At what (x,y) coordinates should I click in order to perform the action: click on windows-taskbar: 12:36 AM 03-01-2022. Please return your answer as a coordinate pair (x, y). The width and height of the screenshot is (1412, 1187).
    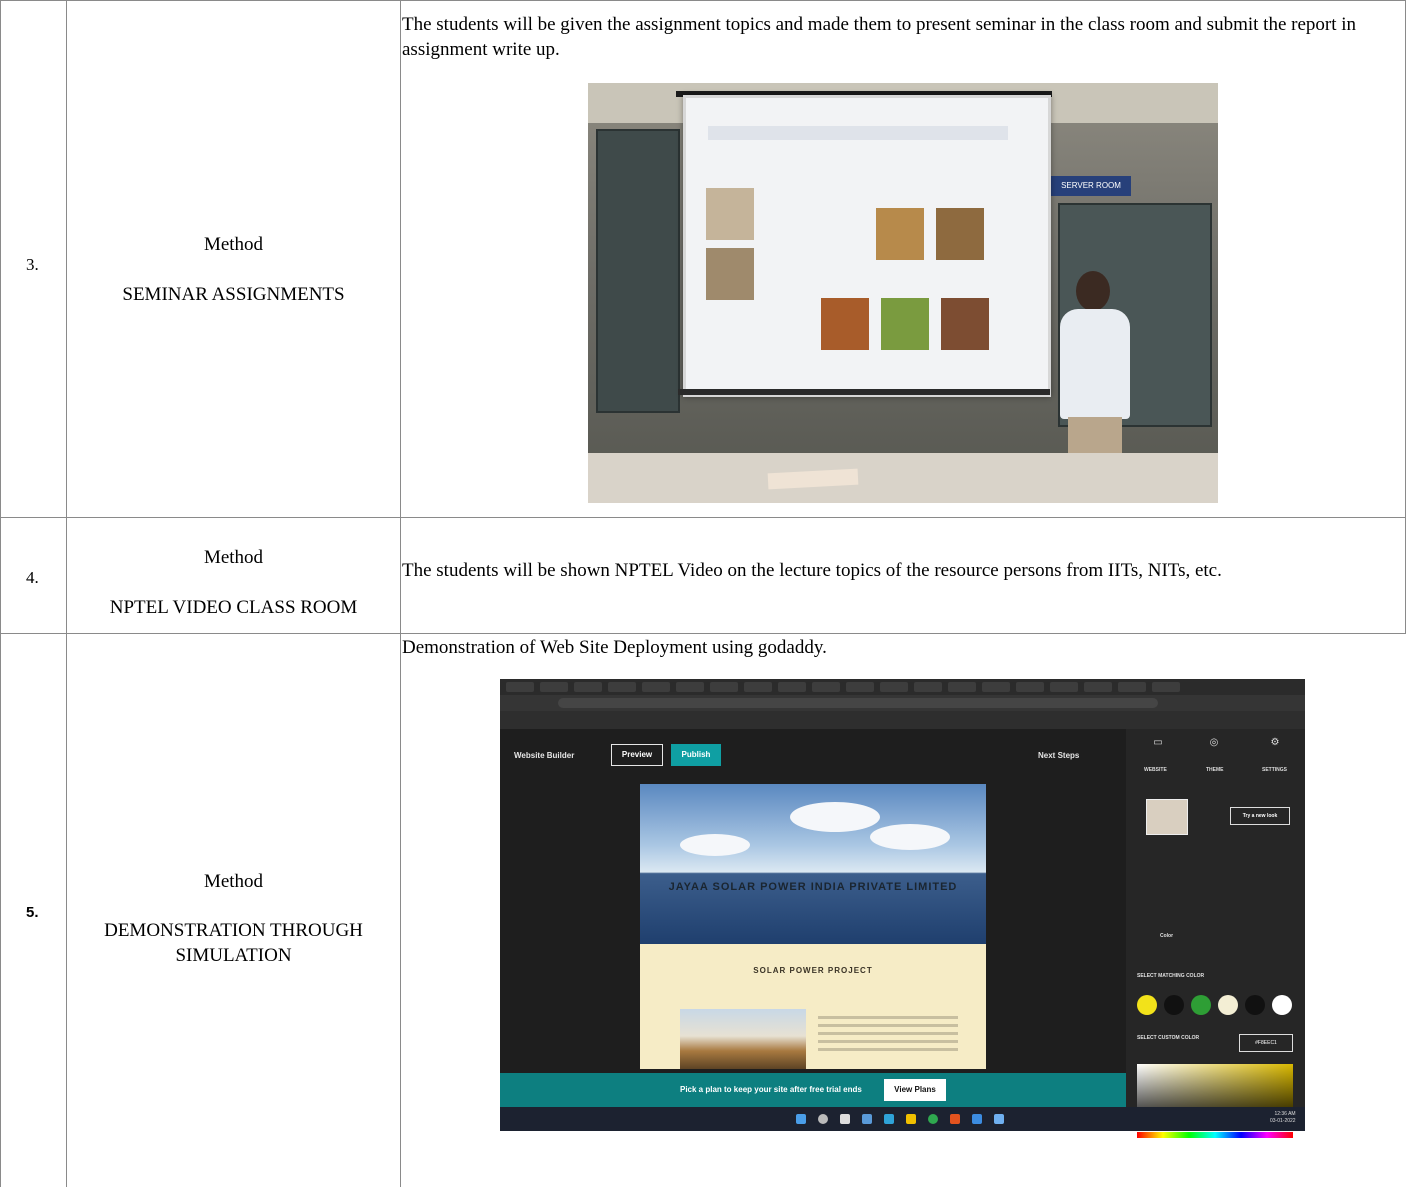
    Looking at the image, I should click on (902, 1119).